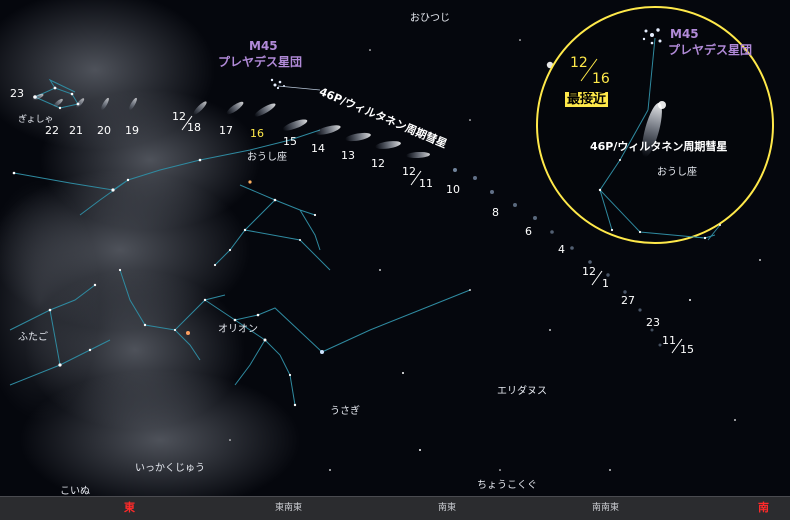  What do you see at coordinates (299, 88) in the screenshot?
I see `pleiades-pointer` at bounding box center [299, 88].